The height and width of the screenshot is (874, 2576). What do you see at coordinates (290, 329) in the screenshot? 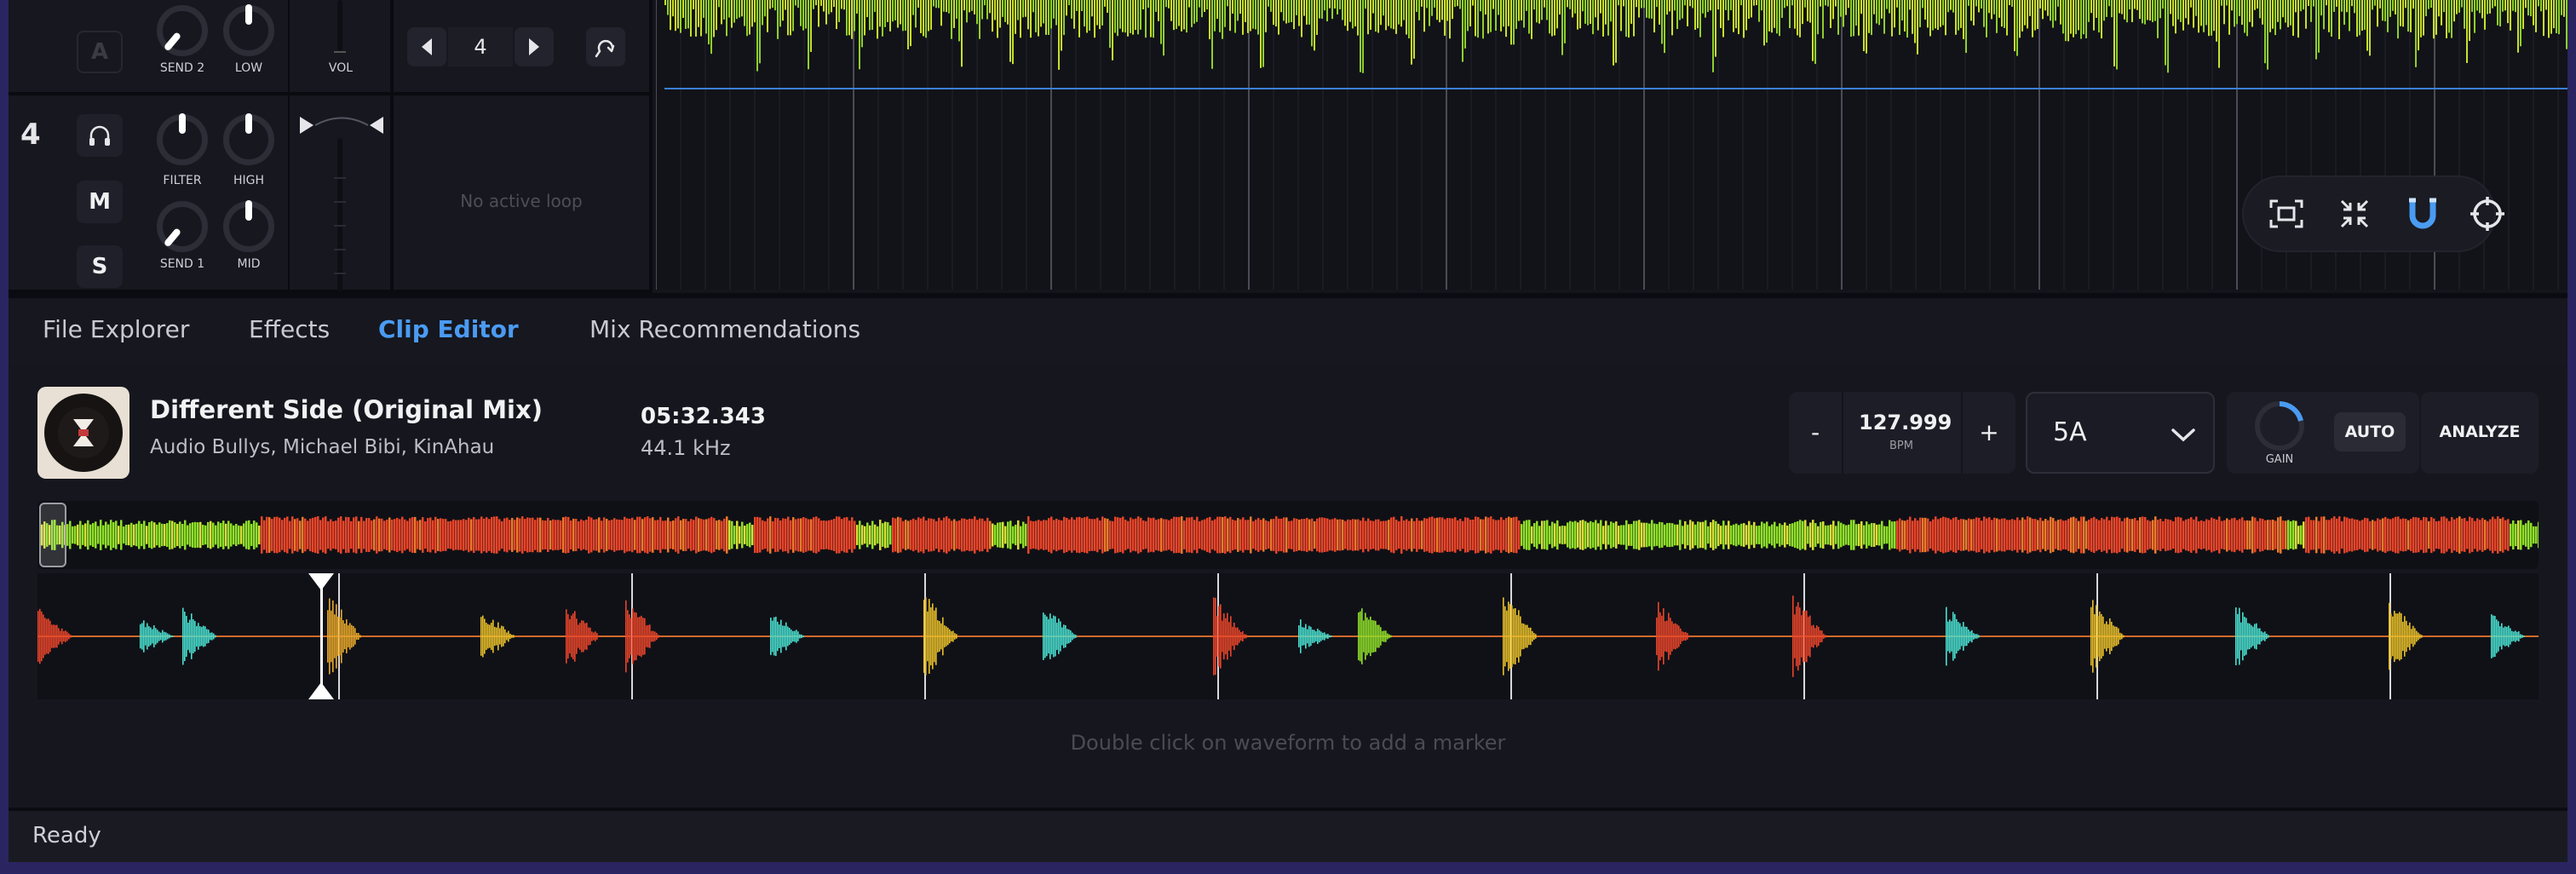
I see `tab-effects: Effects` at bounding box center [290, 329].